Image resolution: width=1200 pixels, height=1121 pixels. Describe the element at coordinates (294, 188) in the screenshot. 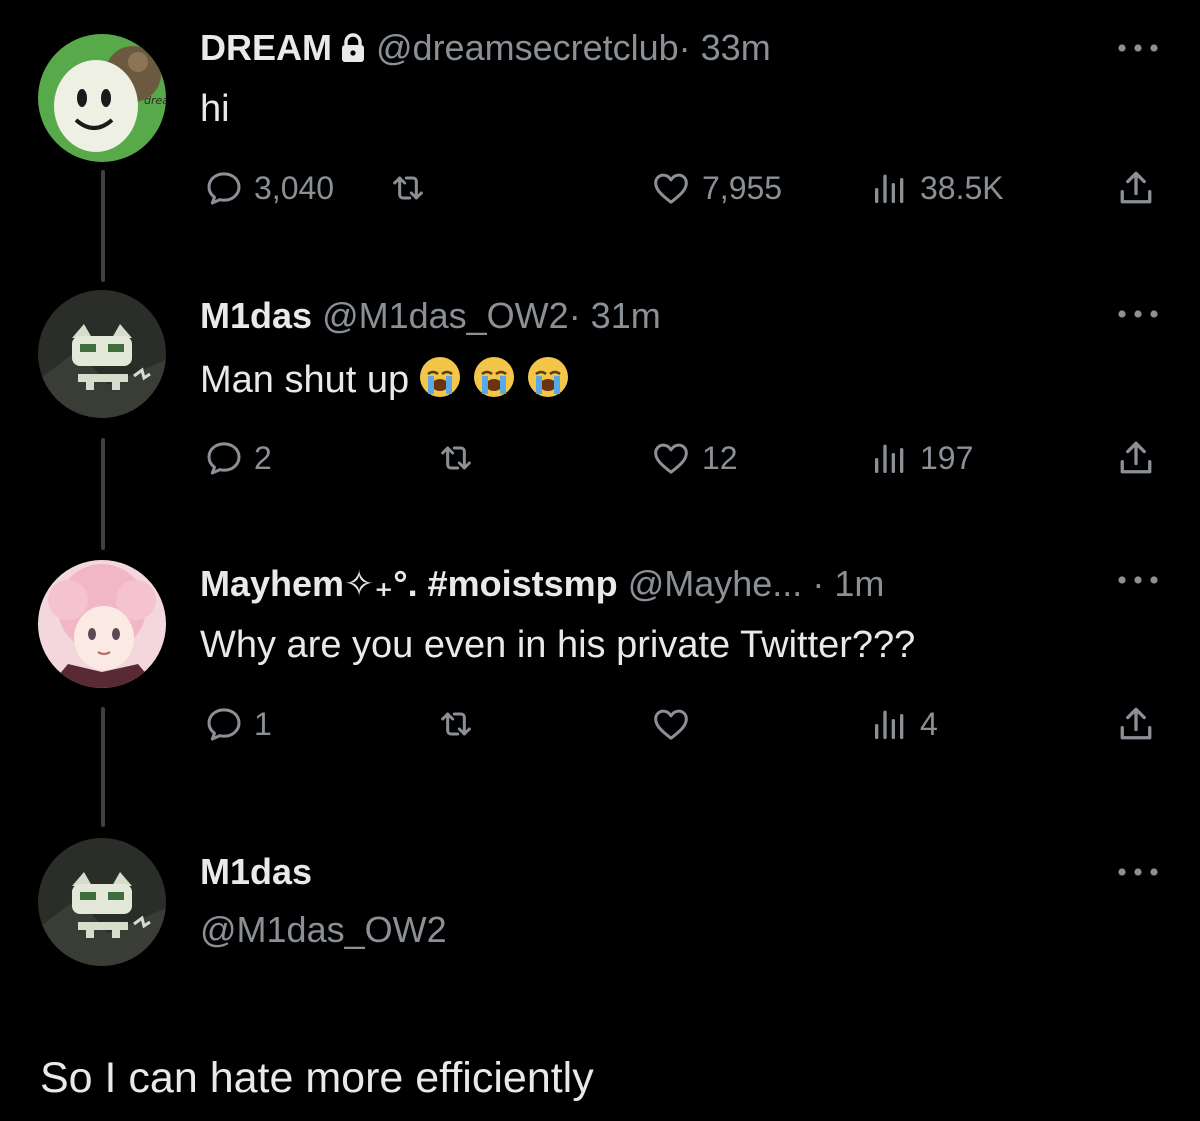

I see `reply-count: 3,040` at that location.